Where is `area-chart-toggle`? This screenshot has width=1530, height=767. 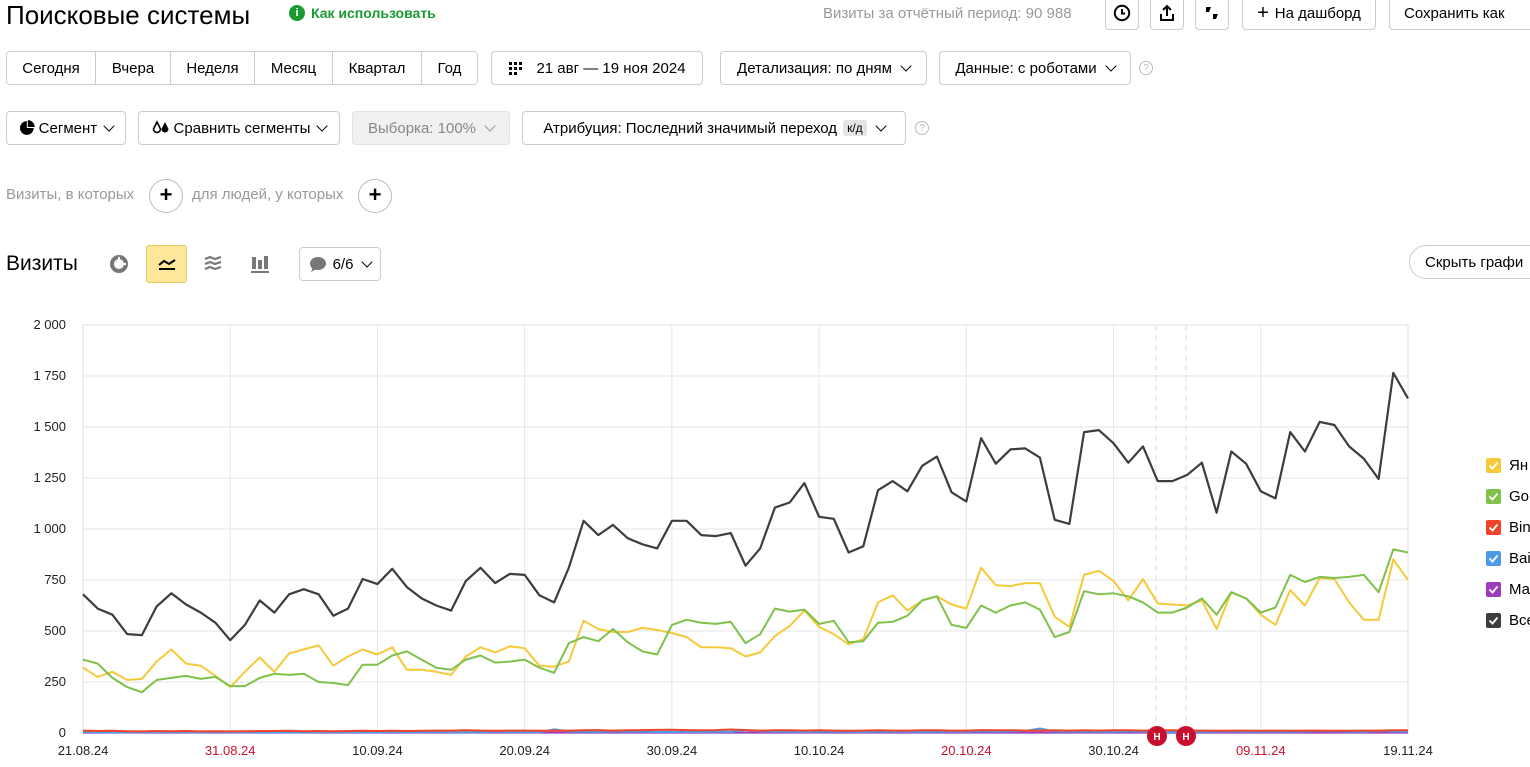
area-chart-toggle is located at coordinates (213, 264).